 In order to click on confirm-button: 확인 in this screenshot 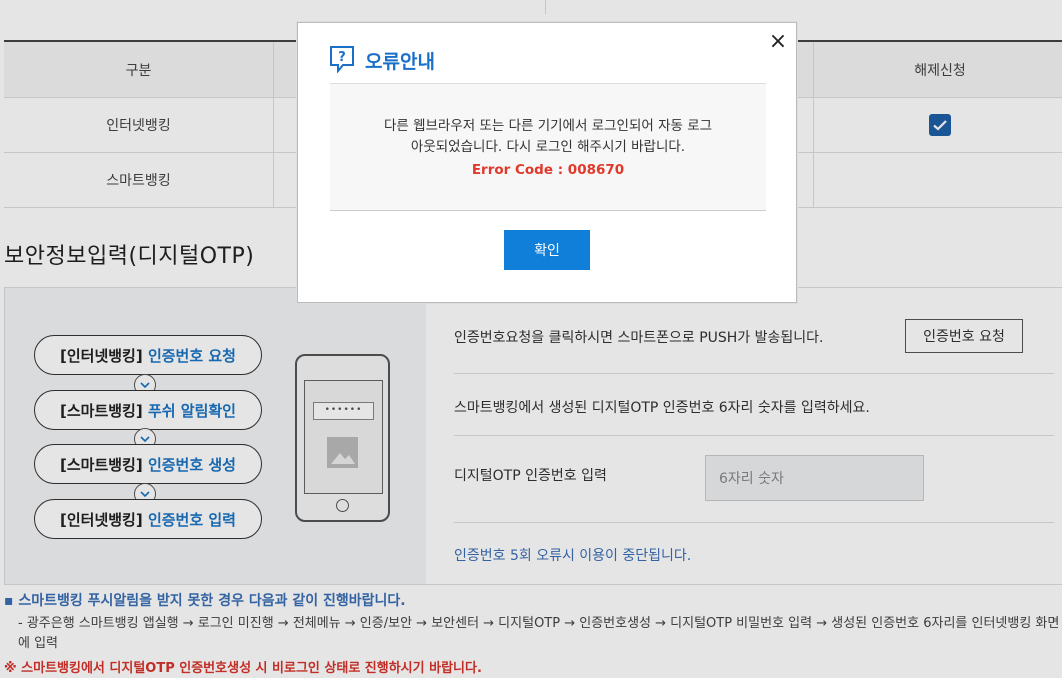, I will do `click(547, 250)`.